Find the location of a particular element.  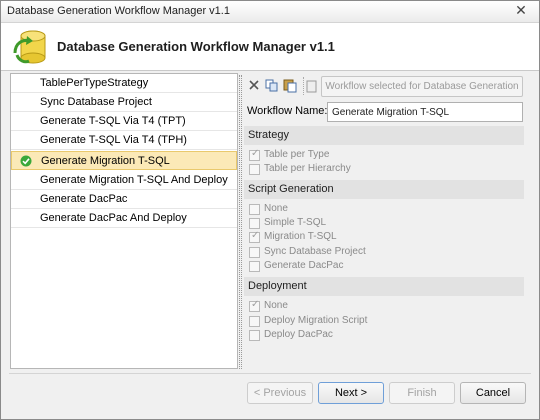

checkbox-label: Table per Type is located at coordinates (297, 154).